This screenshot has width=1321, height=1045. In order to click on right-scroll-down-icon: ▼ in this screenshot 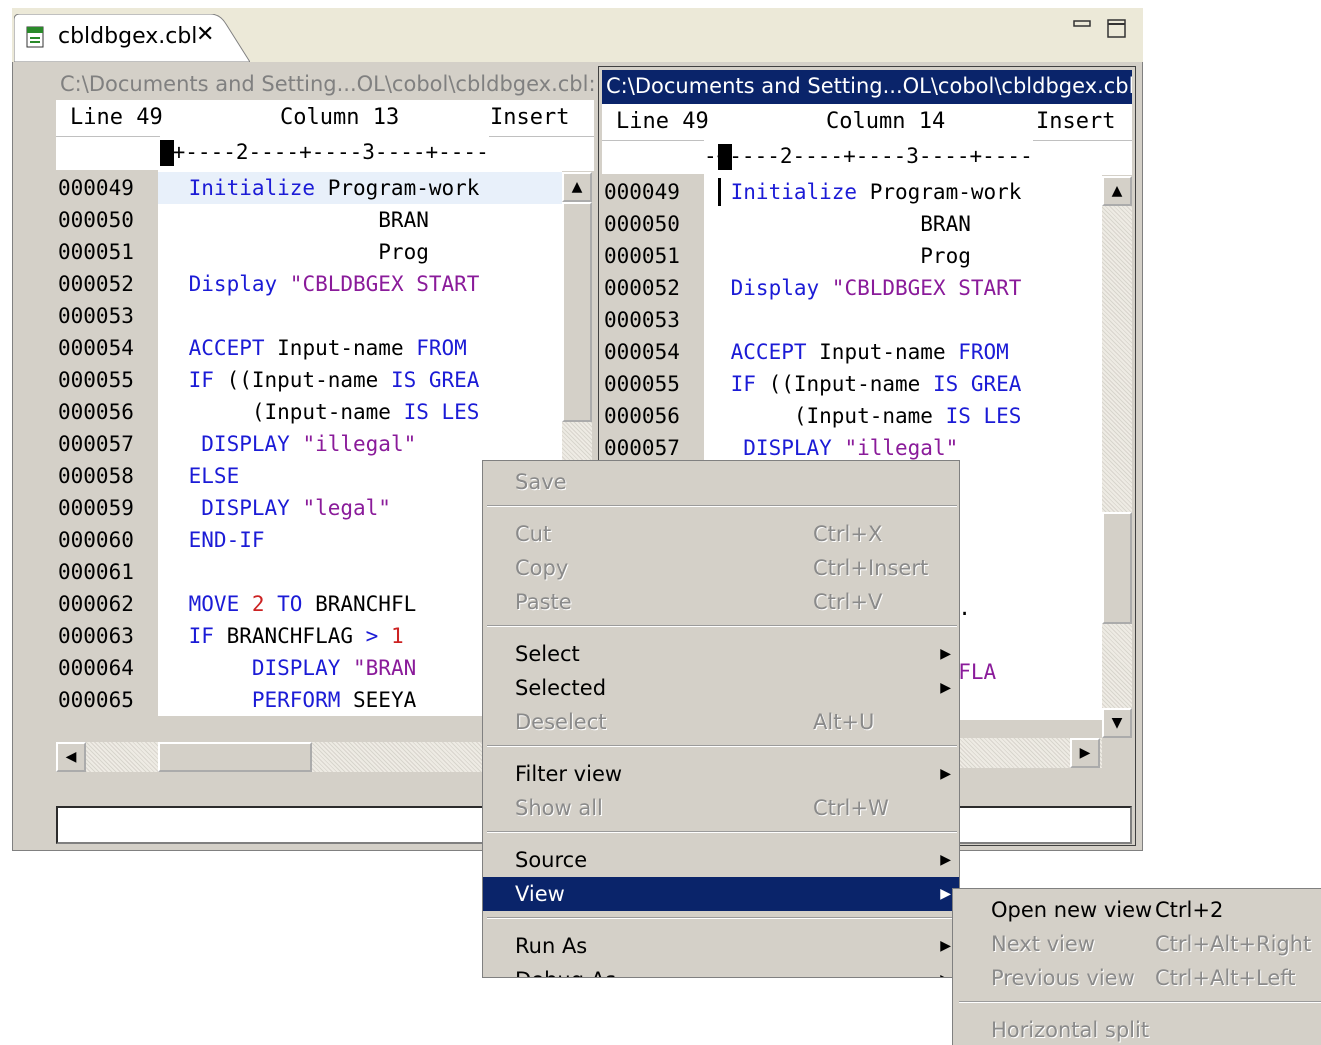, I will do `click(1117, 723)`.